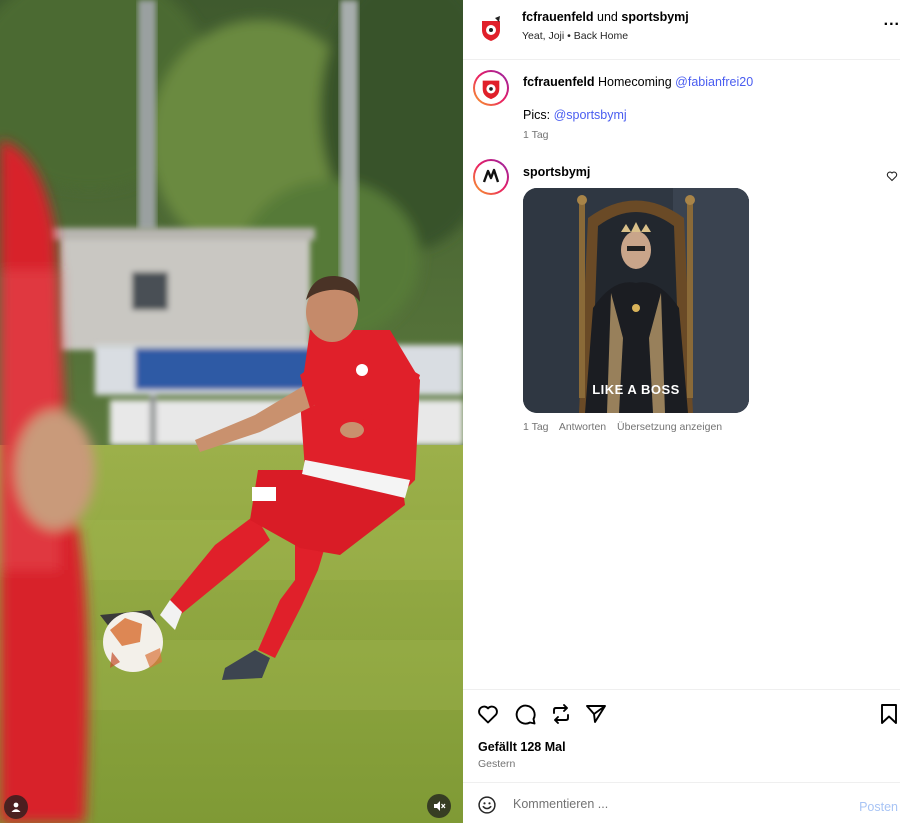 The height and width of the screenshot is (823, 900). Describe the element at coordinates (669, 427) in the screenshot. I see `see-translation-button: Übersetzung anzeigen` at that location.